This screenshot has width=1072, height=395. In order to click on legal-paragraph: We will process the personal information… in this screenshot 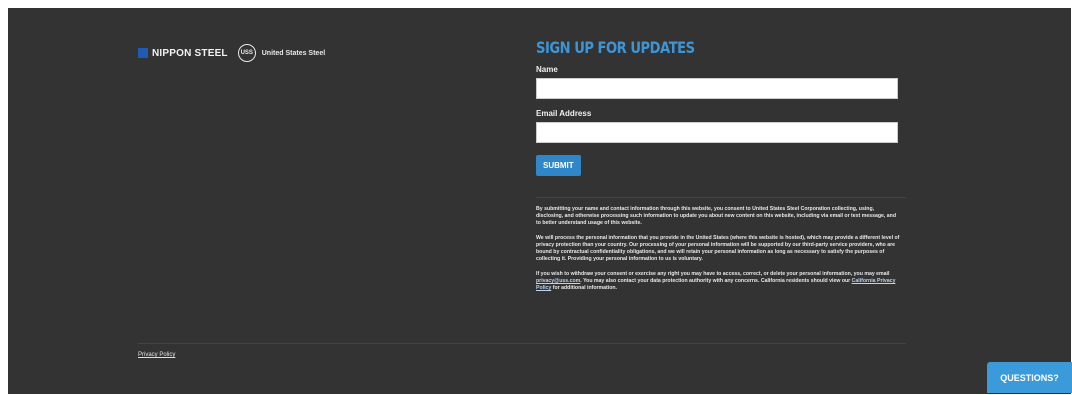, I will do `click(718, 248)`.